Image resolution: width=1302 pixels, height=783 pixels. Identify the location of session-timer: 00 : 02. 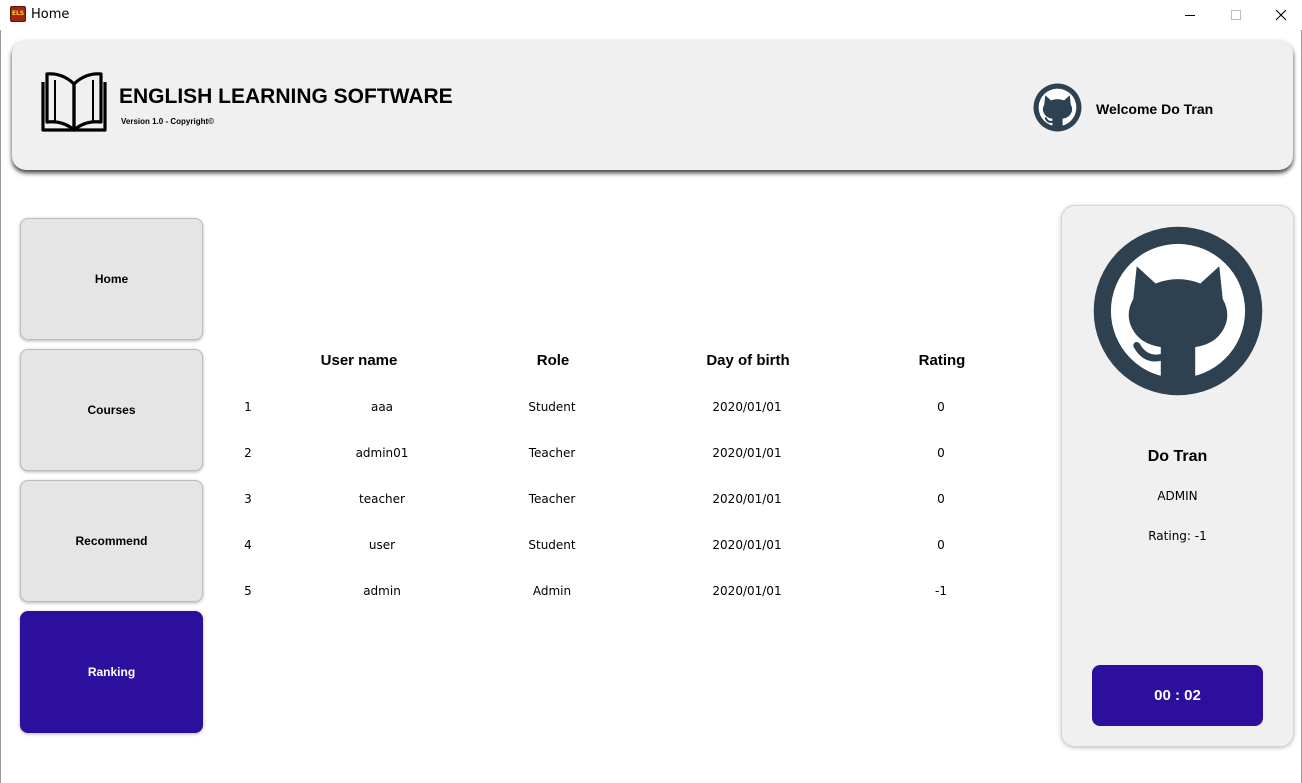
(1177, 695).